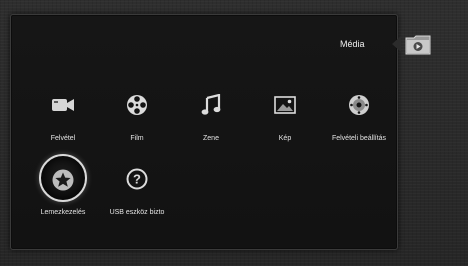  I want to click on menu-item-label: Zene, so click(211, 138).